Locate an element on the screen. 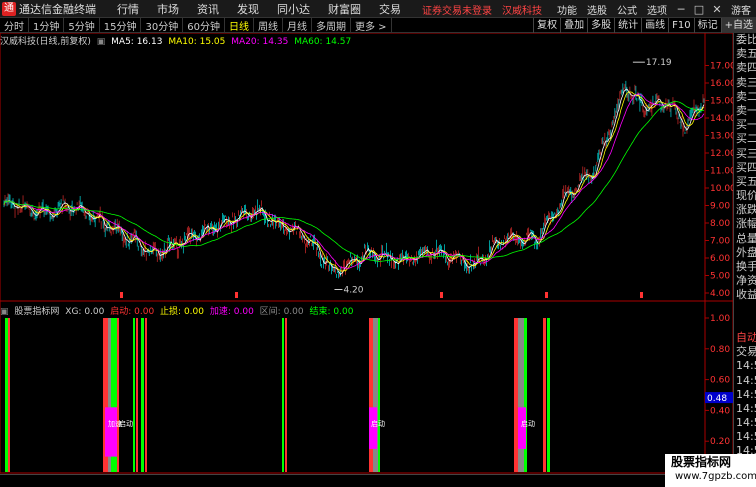  watermark-line1: 股票指标网 is located at coordinates (701, 462).